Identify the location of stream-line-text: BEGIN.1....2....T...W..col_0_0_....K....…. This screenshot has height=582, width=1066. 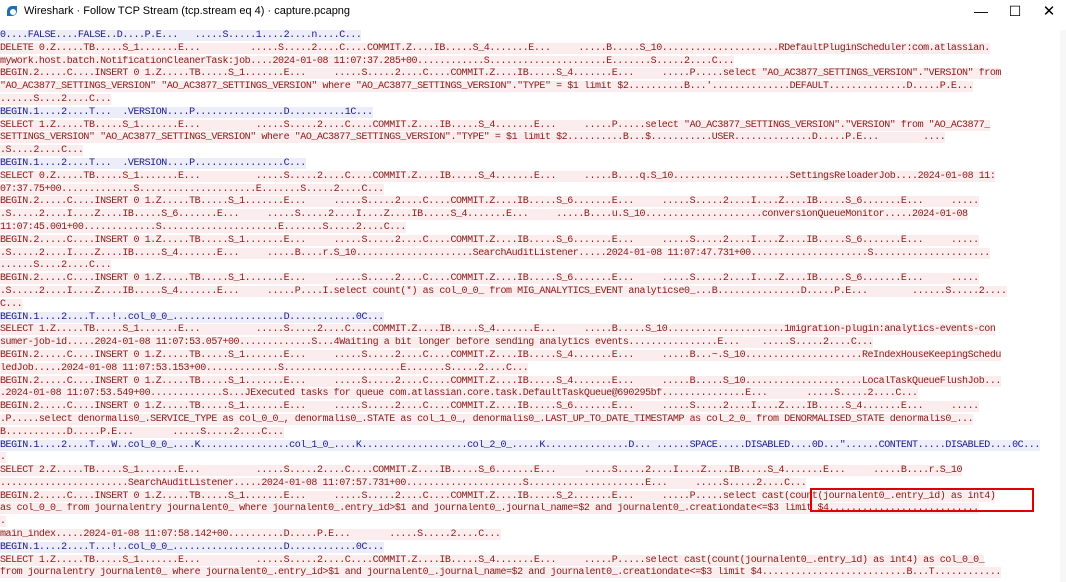
(520, 445).